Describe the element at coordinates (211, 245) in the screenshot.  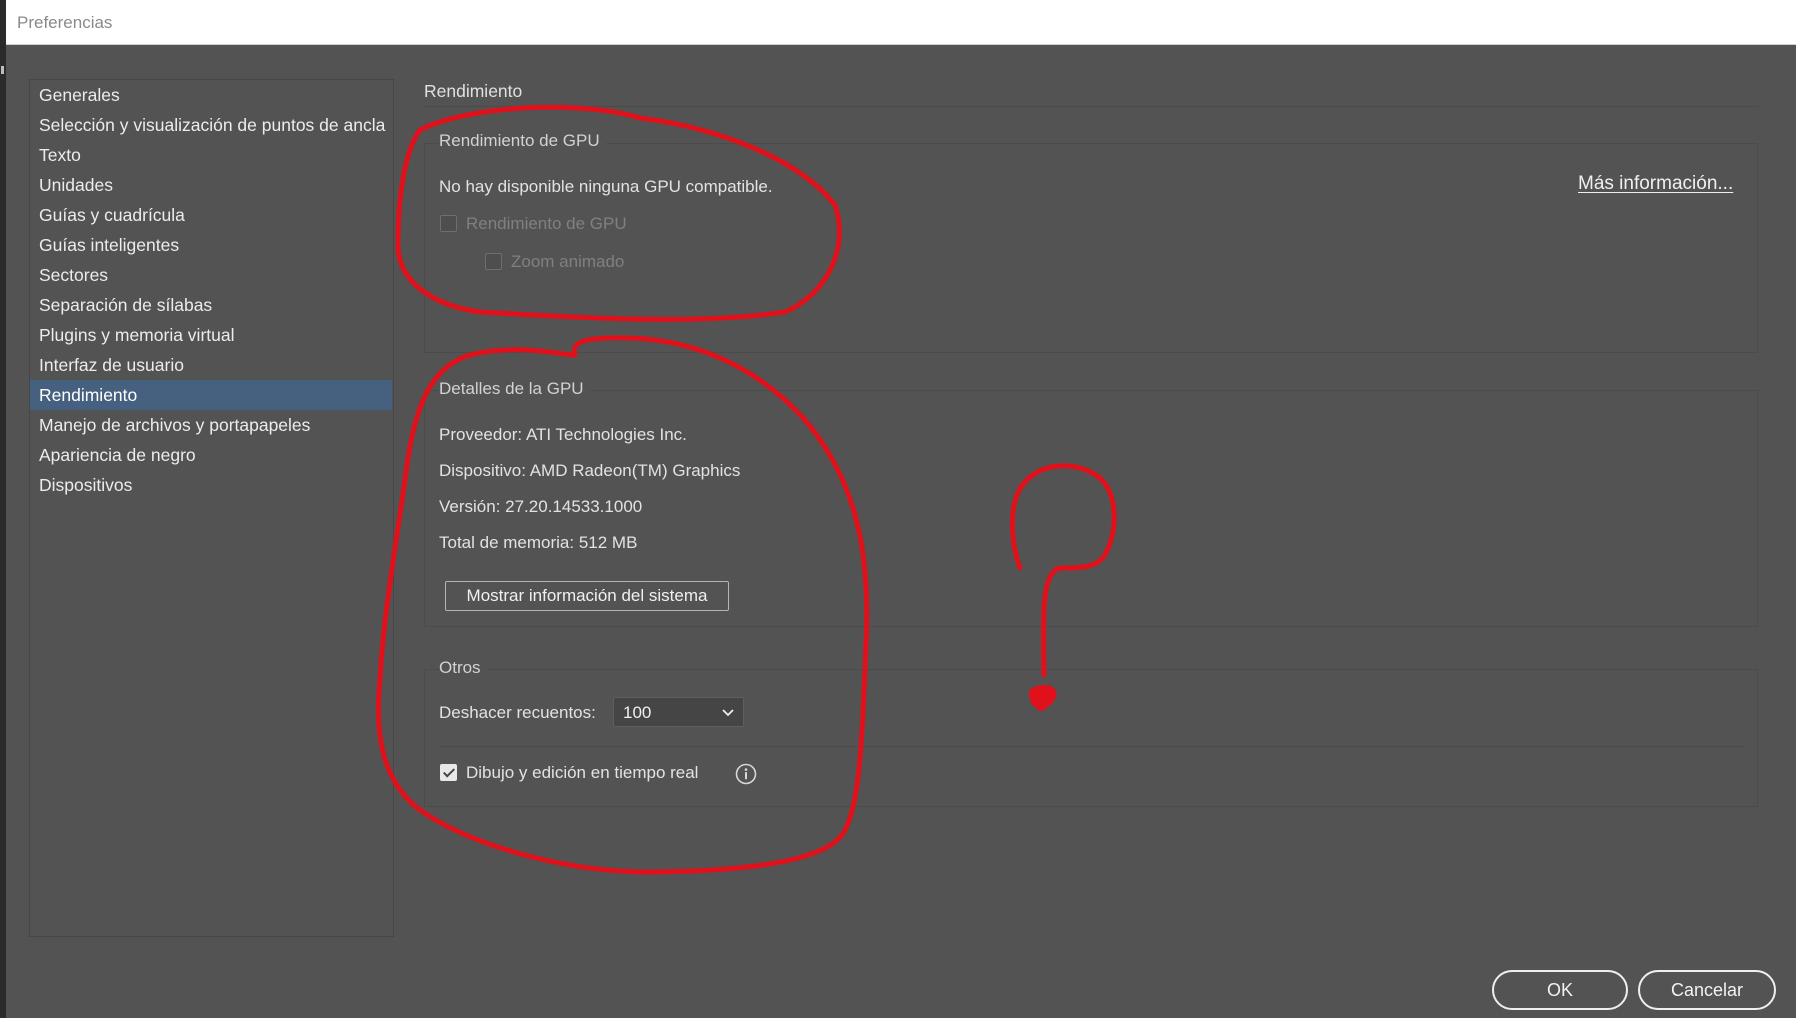
I see `sidebar-item-smart-guides: Guías inteligentes` at that location.